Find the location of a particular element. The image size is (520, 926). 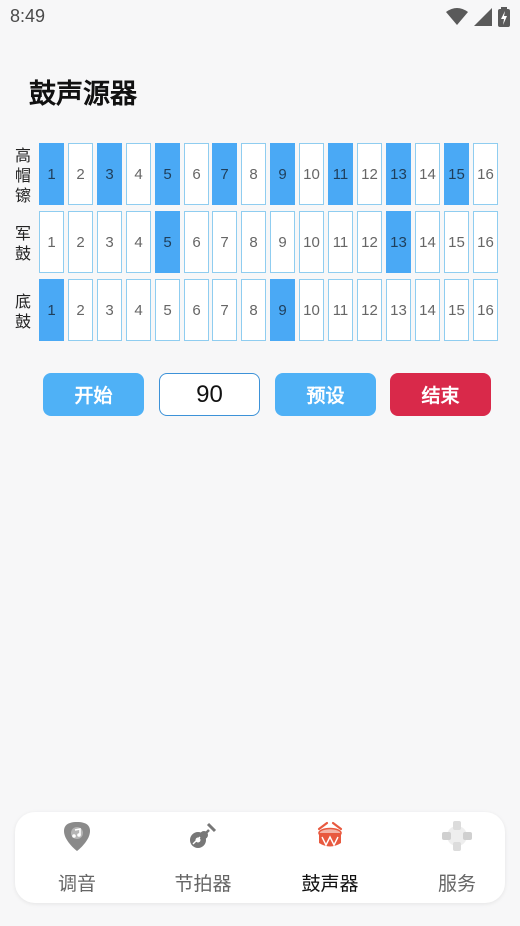

track-label-hihat: 高 帽 镲 is located at coordinates (23, 176).